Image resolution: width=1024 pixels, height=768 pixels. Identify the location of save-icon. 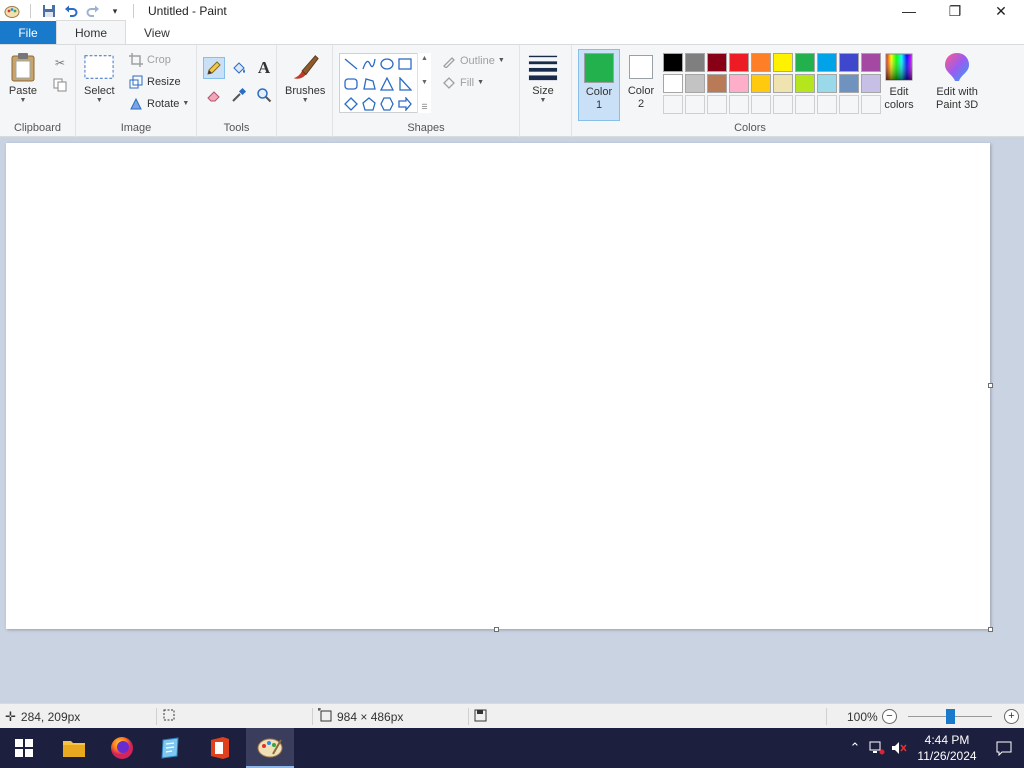
(49, 11).